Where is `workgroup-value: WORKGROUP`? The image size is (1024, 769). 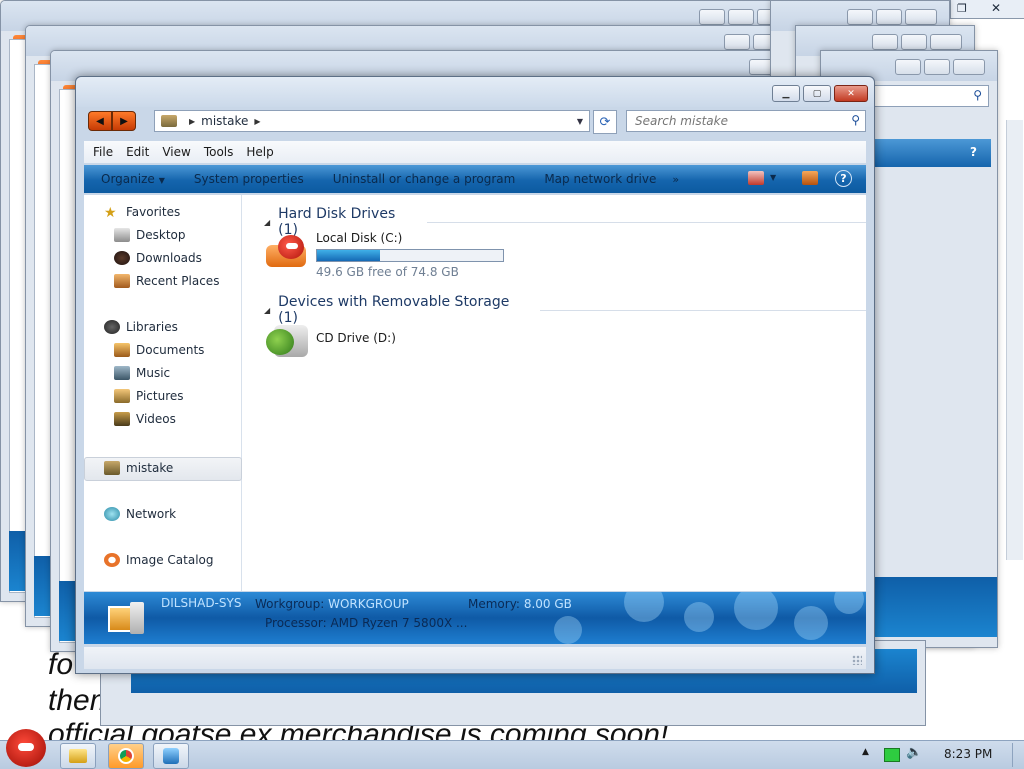 workgroup-value: WORKGROUP is located at coordinates (368, 604).